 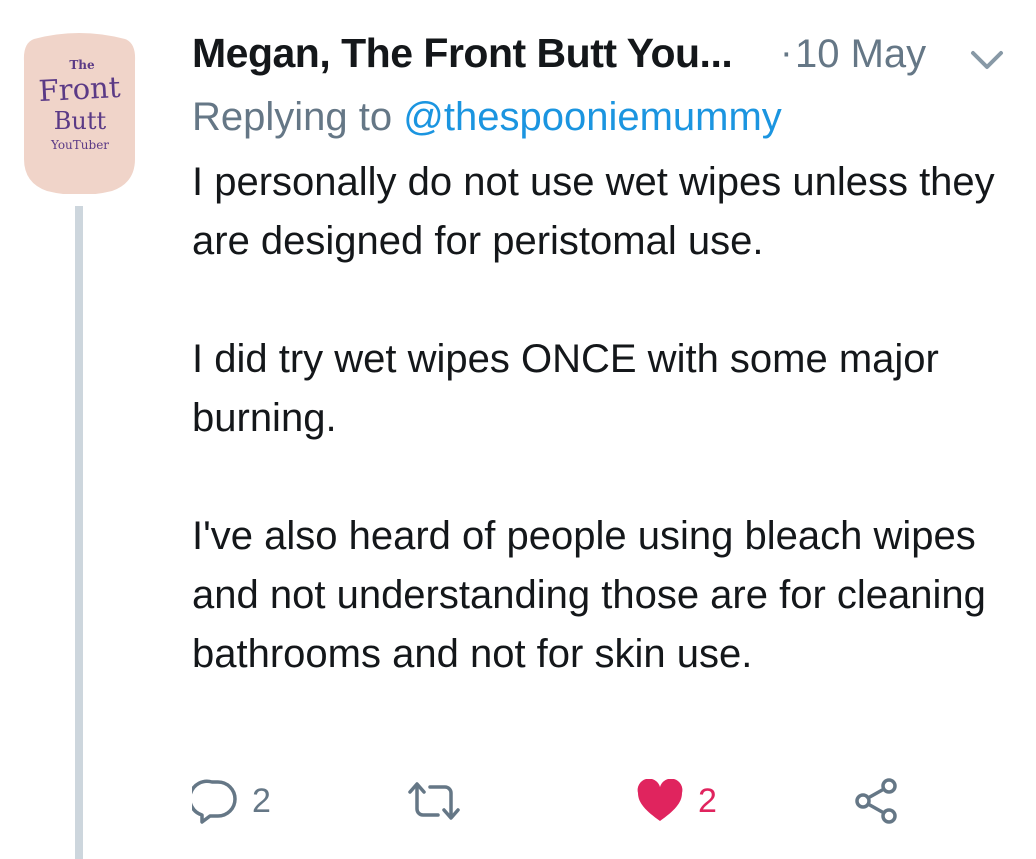 I want to click on avatar-text-line3: Butt, so click(x=80, y=121).